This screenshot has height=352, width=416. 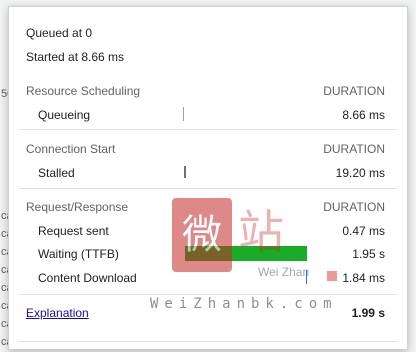 I want to click on stalled-timeline-bar, so click(x=185, y=172).